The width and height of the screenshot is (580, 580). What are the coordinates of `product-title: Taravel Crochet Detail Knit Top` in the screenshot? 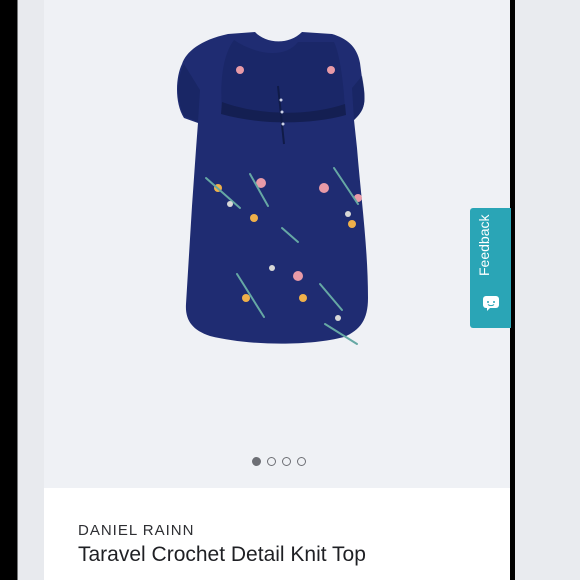 It's located at (222, 554).